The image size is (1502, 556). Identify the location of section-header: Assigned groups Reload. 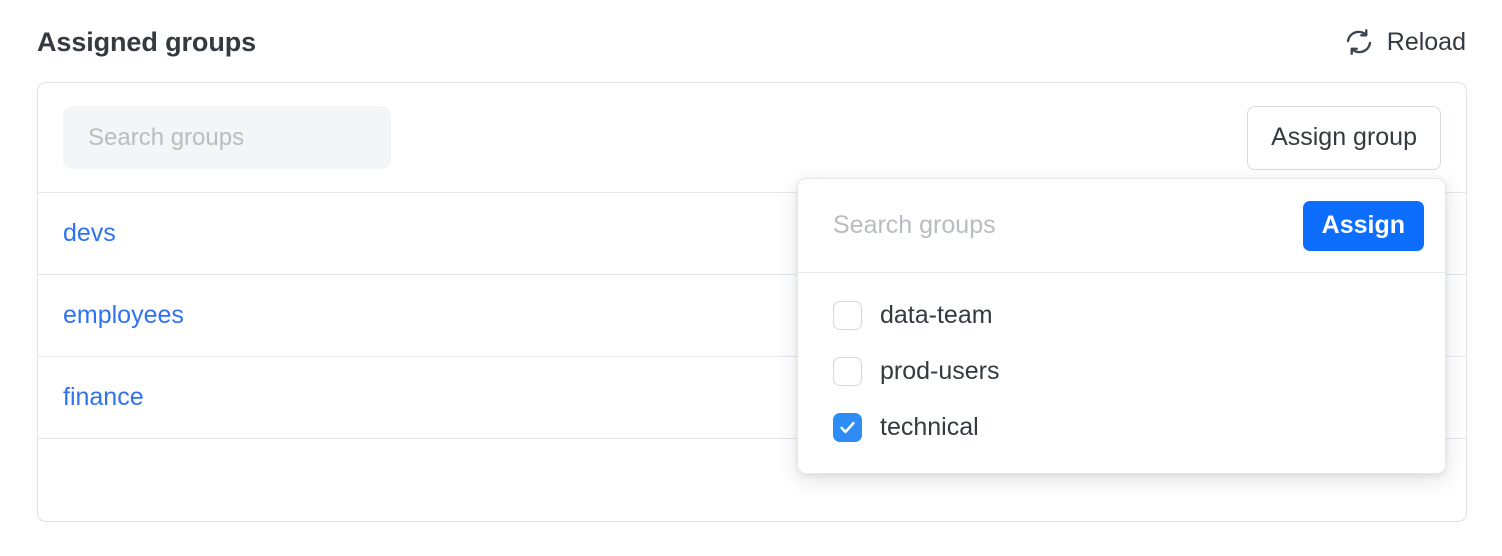
(752, 42).